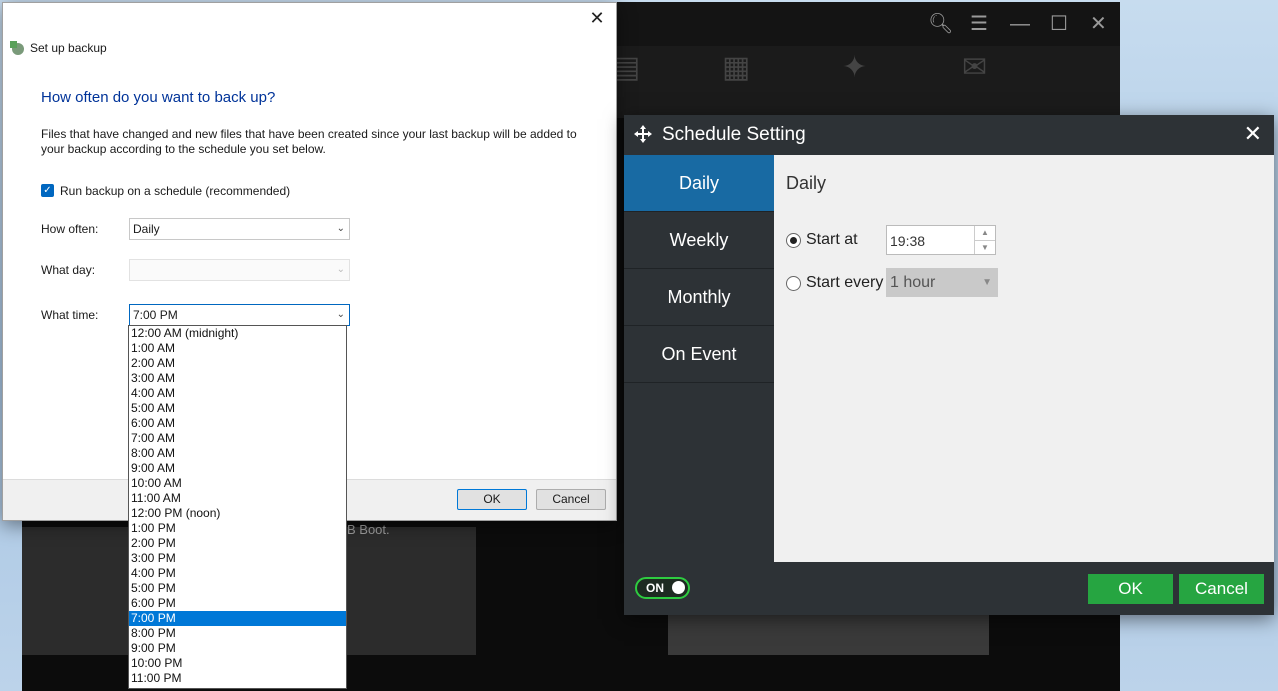 The image size is (1278, 691). Describe the element at coordinates (237, 393) in the screenshot. I see `time-option: 4:00 AM` at that location.